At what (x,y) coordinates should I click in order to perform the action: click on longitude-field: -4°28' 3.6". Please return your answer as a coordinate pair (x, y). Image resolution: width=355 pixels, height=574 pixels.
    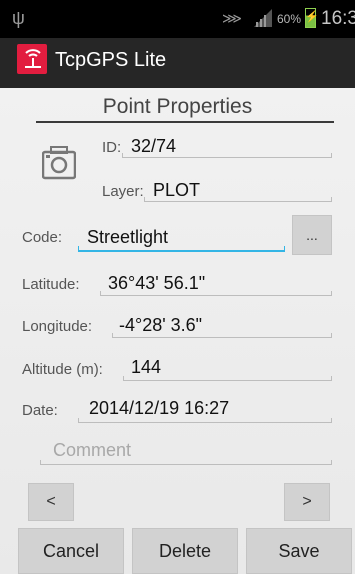
    Looking at the image, I should click on (160, 325).